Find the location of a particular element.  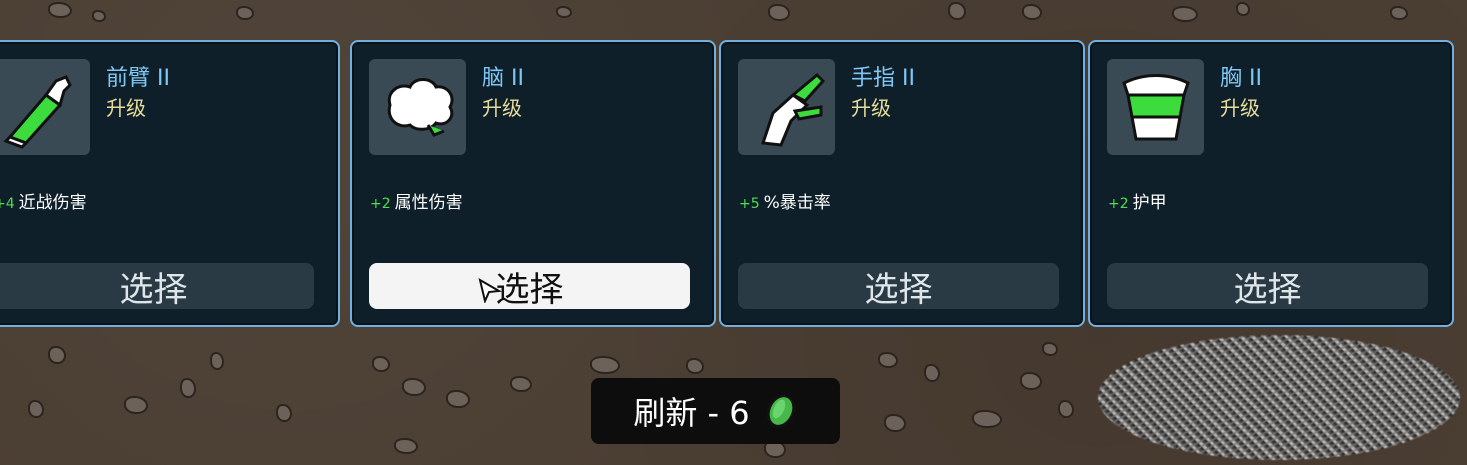

stat-label: 近战伤害 is located at coordinates (52, 203).